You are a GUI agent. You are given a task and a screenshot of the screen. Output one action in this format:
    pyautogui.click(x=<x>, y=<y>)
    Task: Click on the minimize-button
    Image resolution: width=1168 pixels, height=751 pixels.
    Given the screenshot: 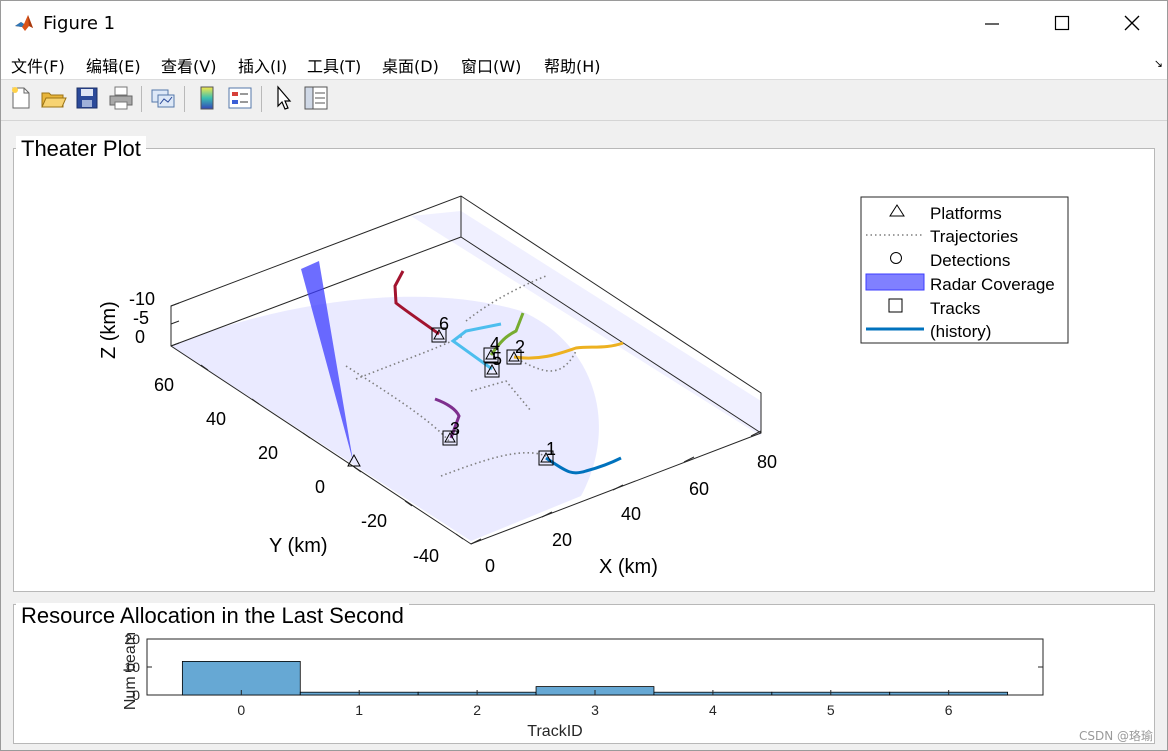 What is the action you would take?
    pyautogui.click(x=992, y=23)
    